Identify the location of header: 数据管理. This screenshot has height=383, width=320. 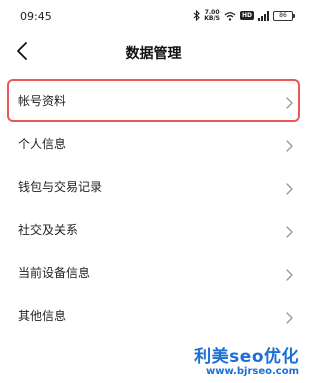
(153, 51).